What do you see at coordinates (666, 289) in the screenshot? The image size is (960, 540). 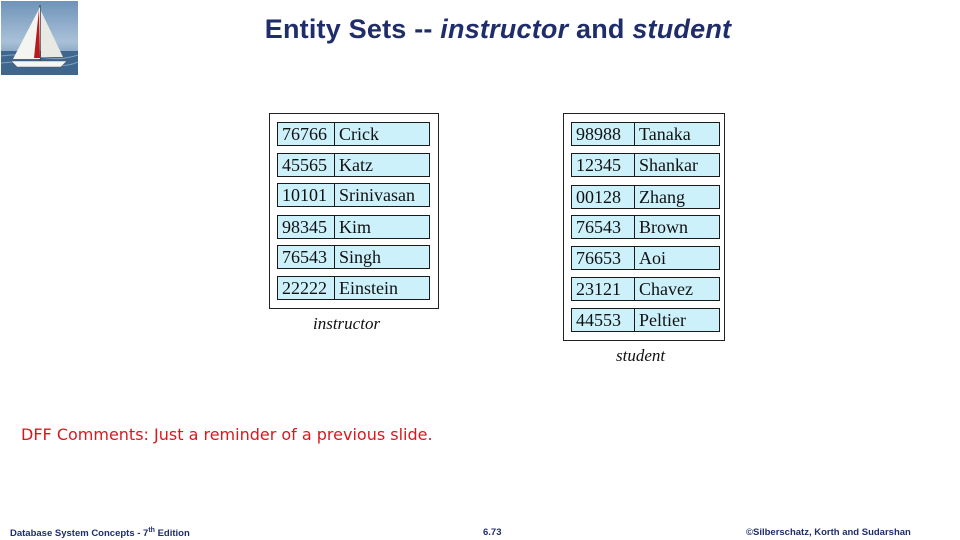 I see `entity-name: Chavez` at bounding box center [666, 289].